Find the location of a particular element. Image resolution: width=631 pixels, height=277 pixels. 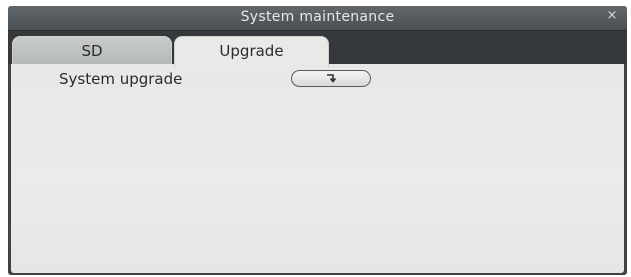

system-upgrade-label: System upgrade is located at coordinates (121, 79).